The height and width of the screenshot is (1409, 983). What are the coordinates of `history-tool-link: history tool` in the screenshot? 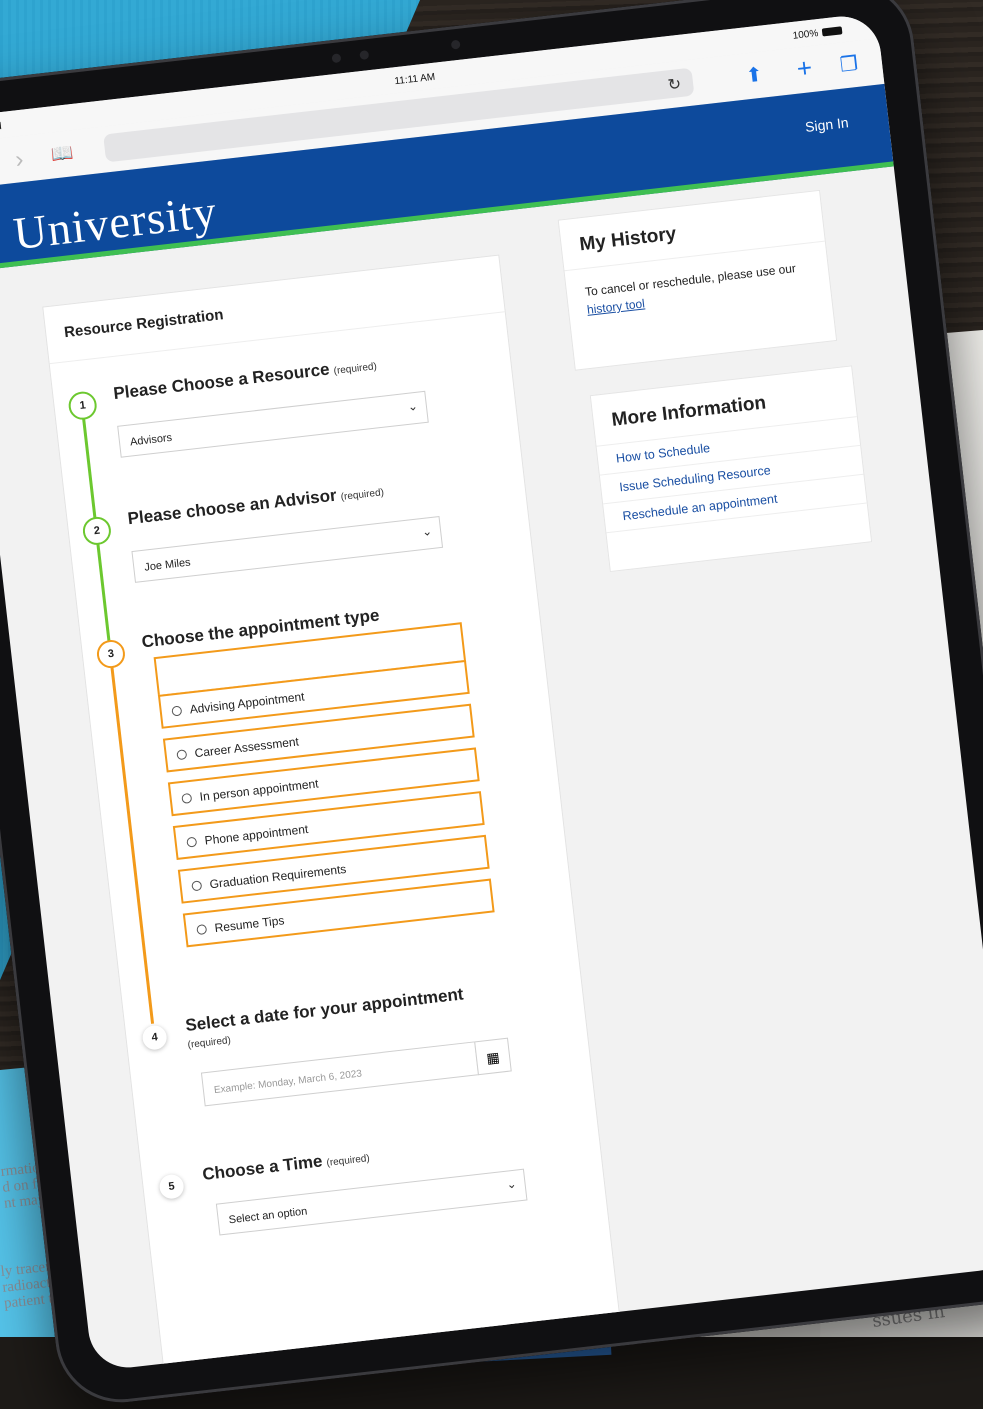 It's located at (615, 306).